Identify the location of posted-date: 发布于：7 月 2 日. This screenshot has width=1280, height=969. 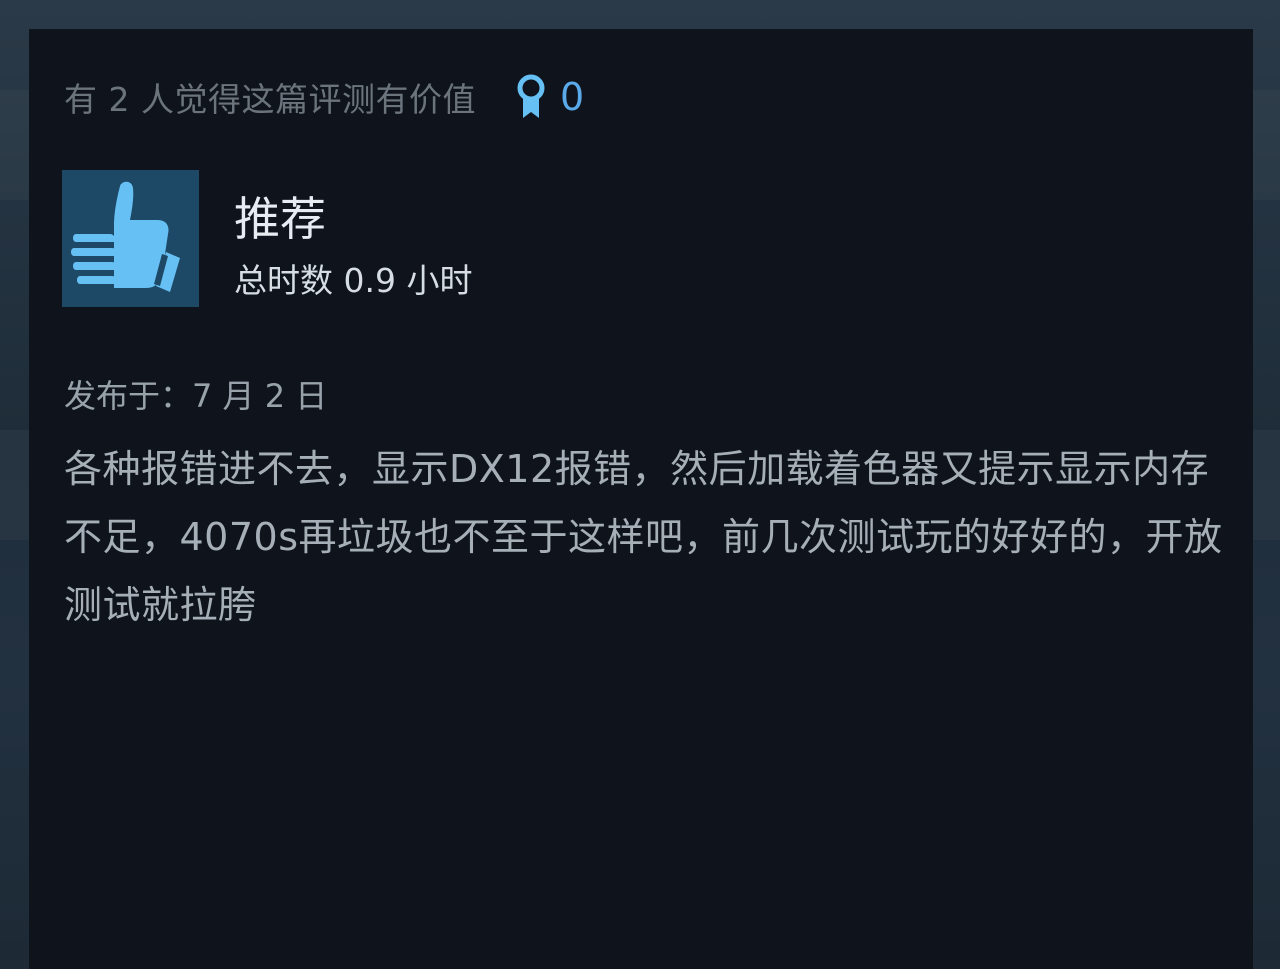
(196, 396).